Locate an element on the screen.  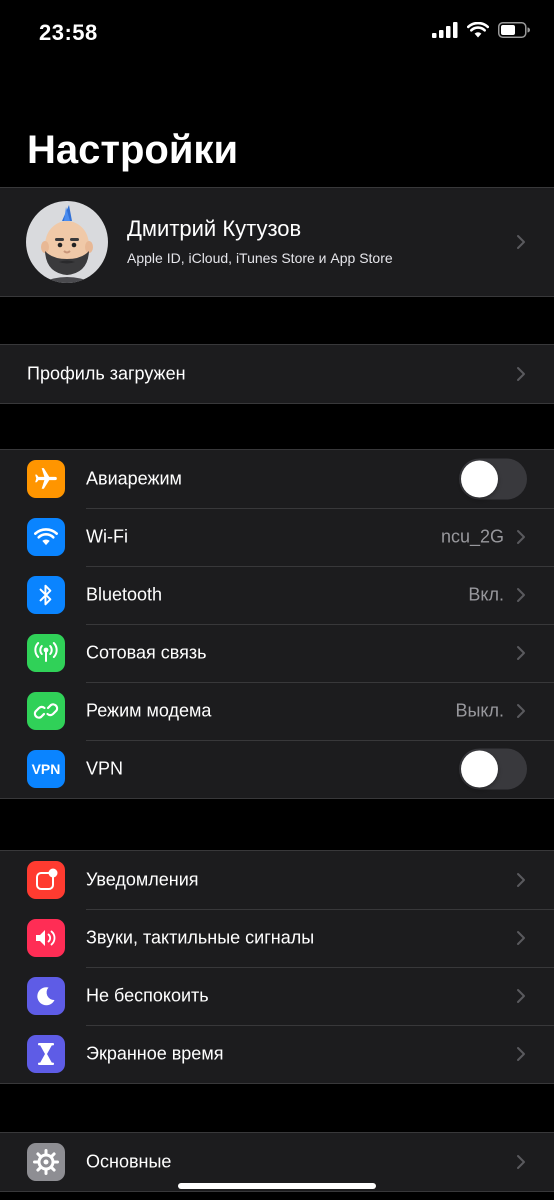
bluetooth-icon is located at coordinates (46, 595).